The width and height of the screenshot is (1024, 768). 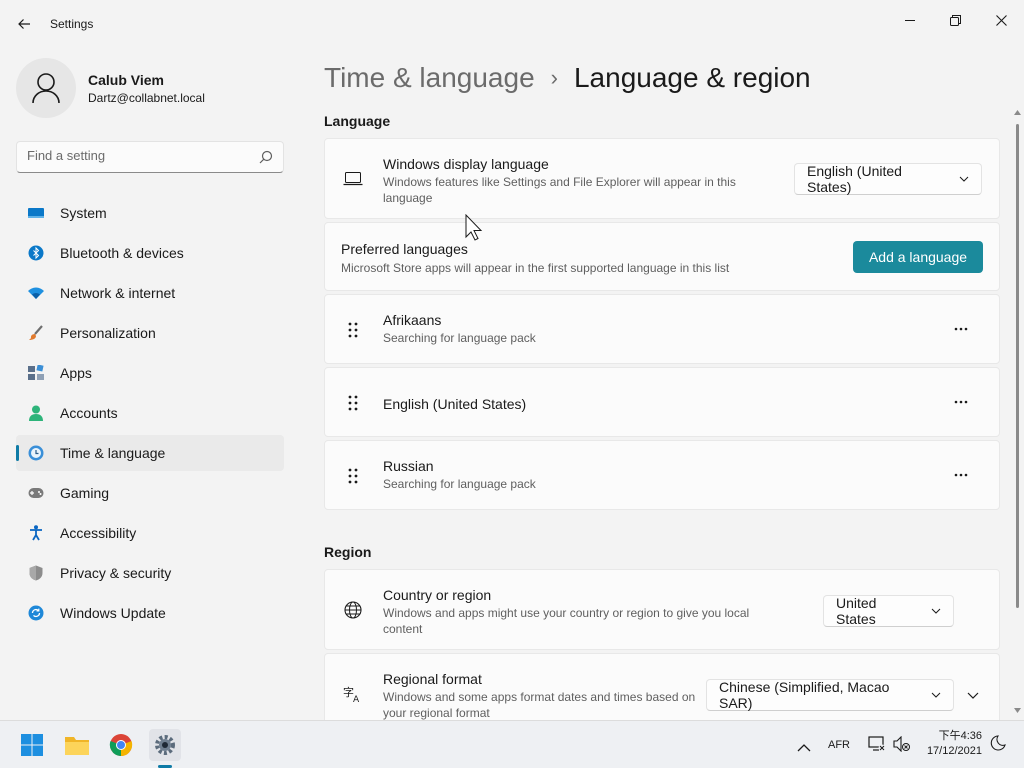 I want to click on regional-format-dropdown: Chinese (Simplified, Macao SAR), so click(x=830, y=695).